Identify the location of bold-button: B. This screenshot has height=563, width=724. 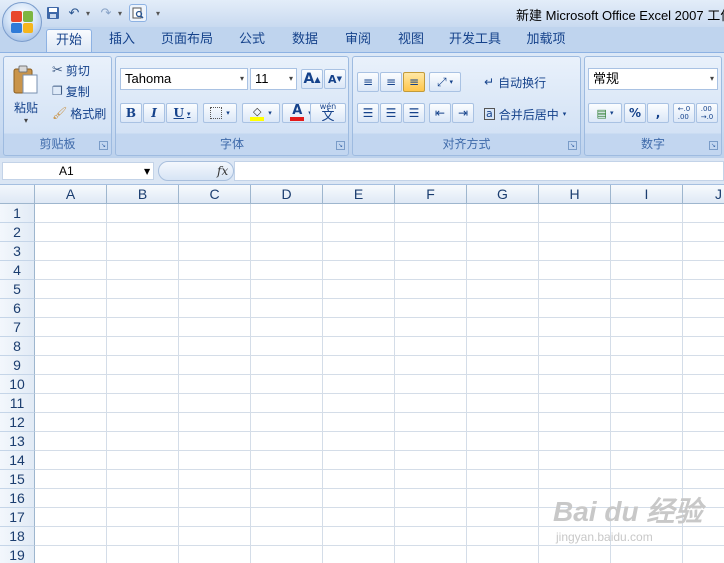
(131, 113).